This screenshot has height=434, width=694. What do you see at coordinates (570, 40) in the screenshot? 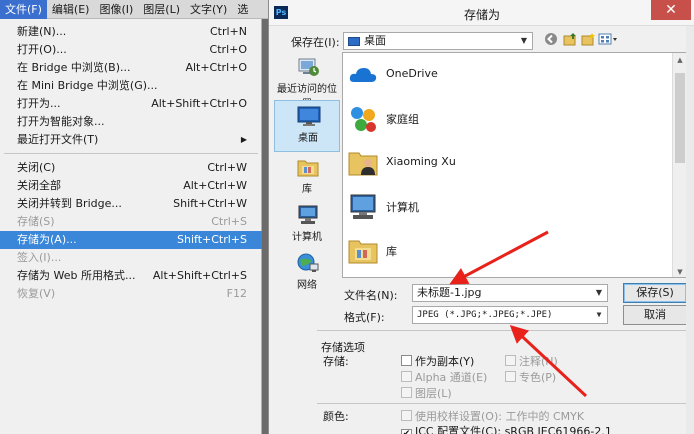
I see `up-folder-icon` at bounding box center [570, 40].